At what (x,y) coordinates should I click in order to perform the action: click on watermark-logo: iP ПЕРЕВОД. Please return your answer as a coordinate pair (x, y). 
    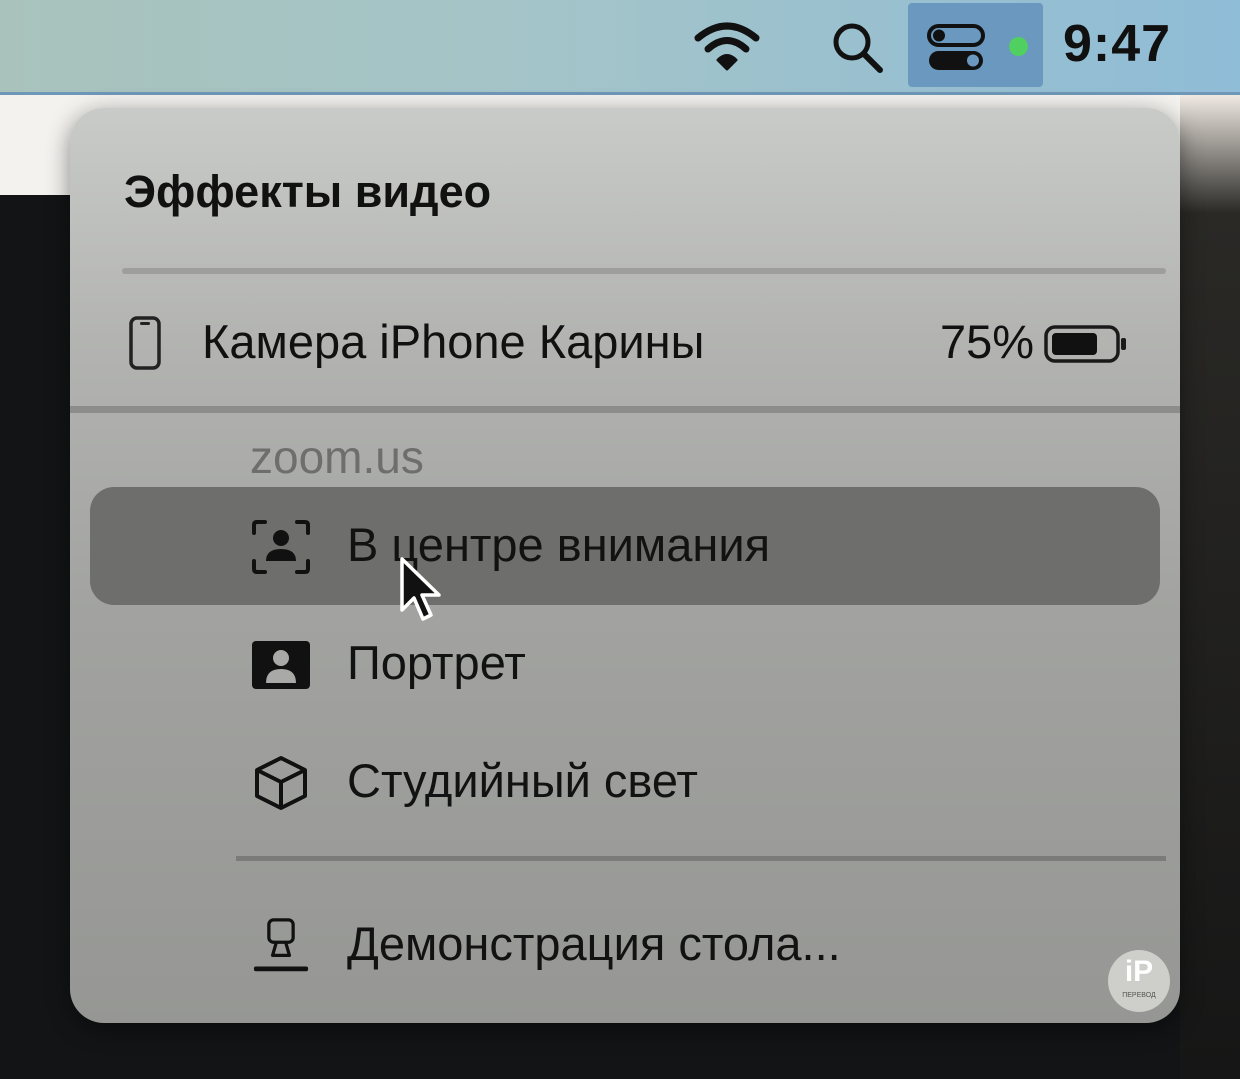
    Looking at the image, I should click on (1139, 981).